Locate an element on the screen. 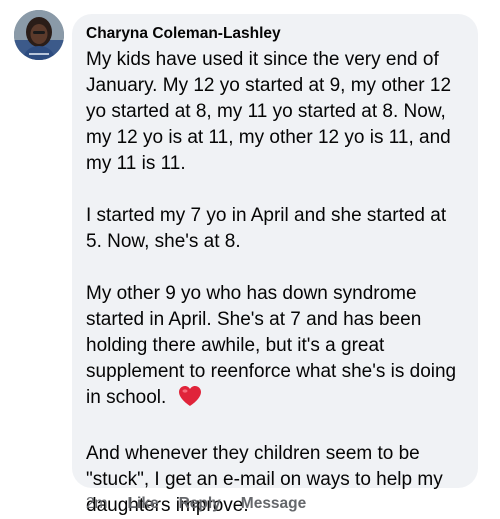  comment-timestamp: 2m is located at coordinates (97, 504).